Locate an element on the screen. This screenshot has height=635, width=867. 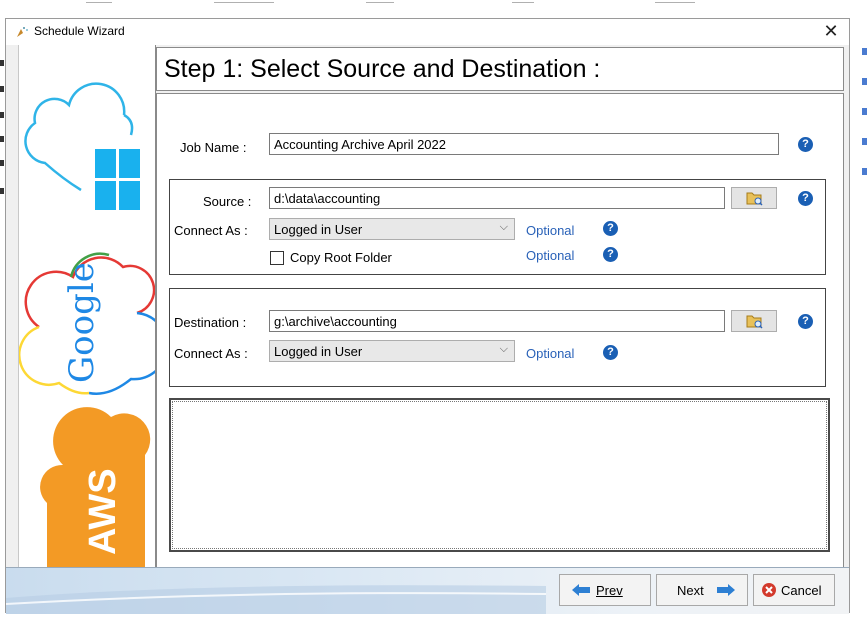
prev-button: Prev is located at coordinates (605, 590).